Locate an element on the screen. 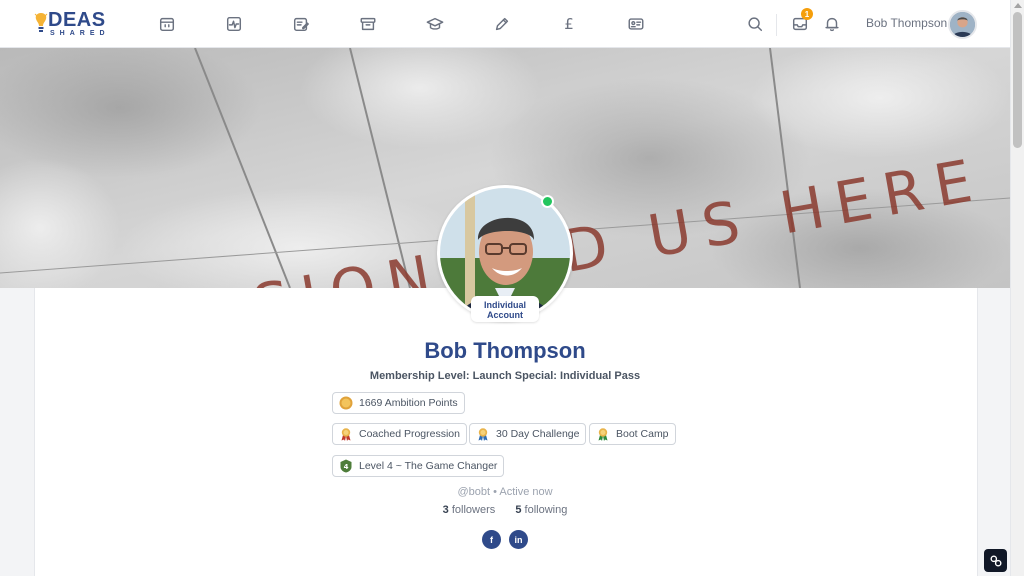 The image size is (1024, 576). red-award-ribbon-icon is located at coordinates (346, 434).